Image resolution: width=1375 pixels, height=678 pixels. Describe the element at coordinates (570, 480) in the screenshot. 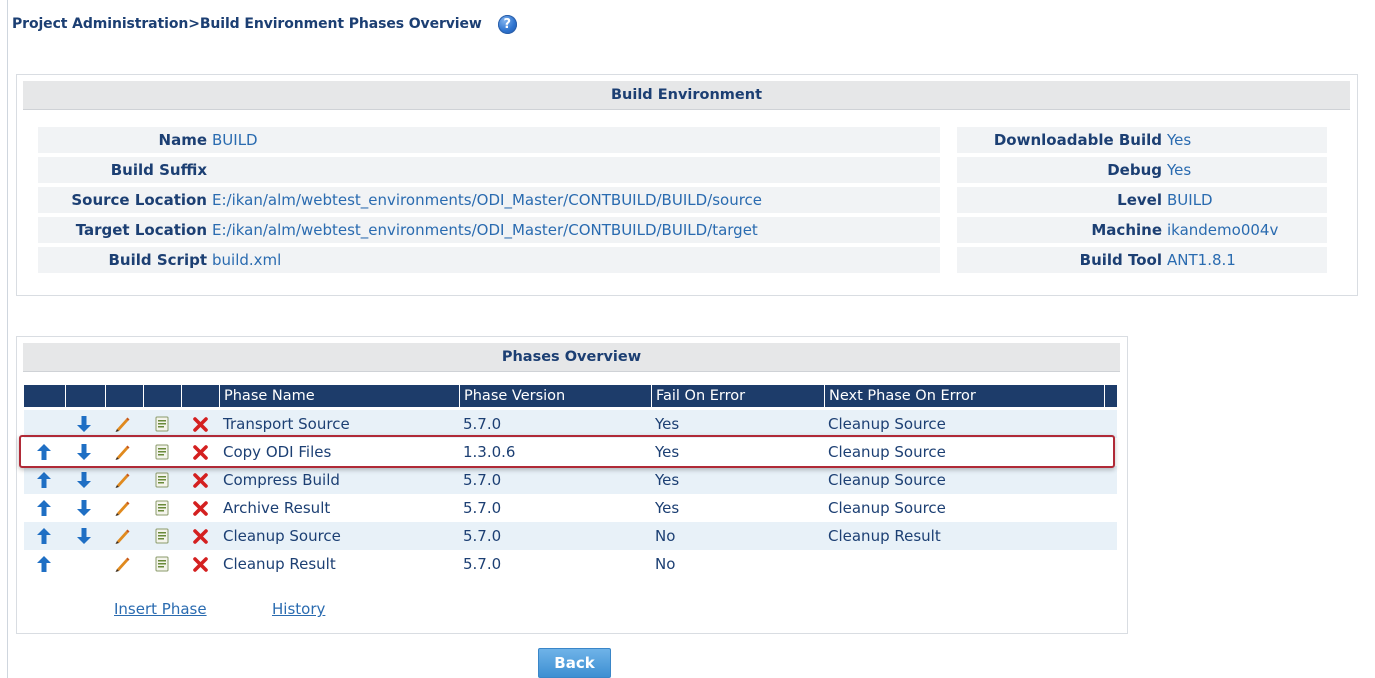

I see `phase-row: Compress Build 5.7.0 Yes Cleanup Source` at that location.